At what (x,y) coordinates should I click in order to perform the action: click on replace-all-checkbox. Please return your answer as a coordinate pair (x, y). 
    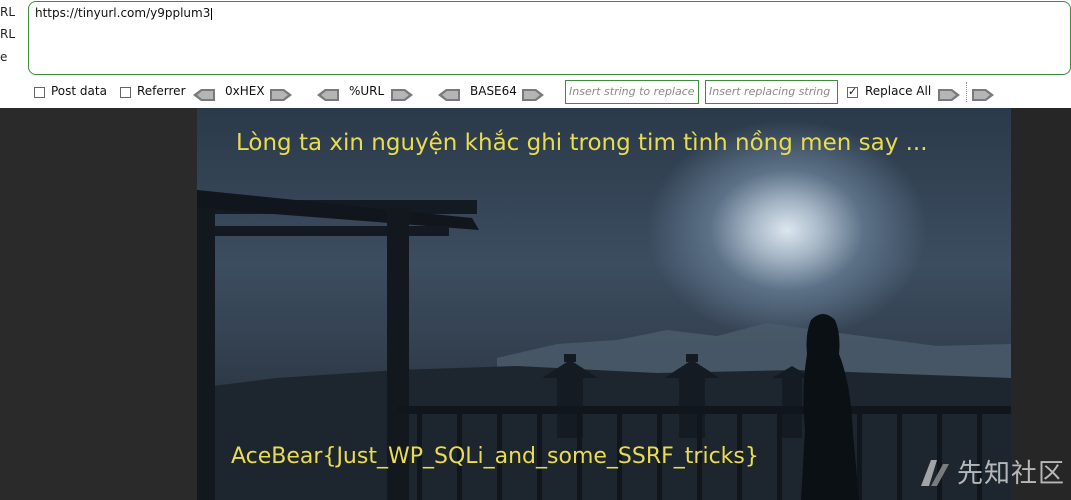
    Looking at the image, I should click on (852, 91).